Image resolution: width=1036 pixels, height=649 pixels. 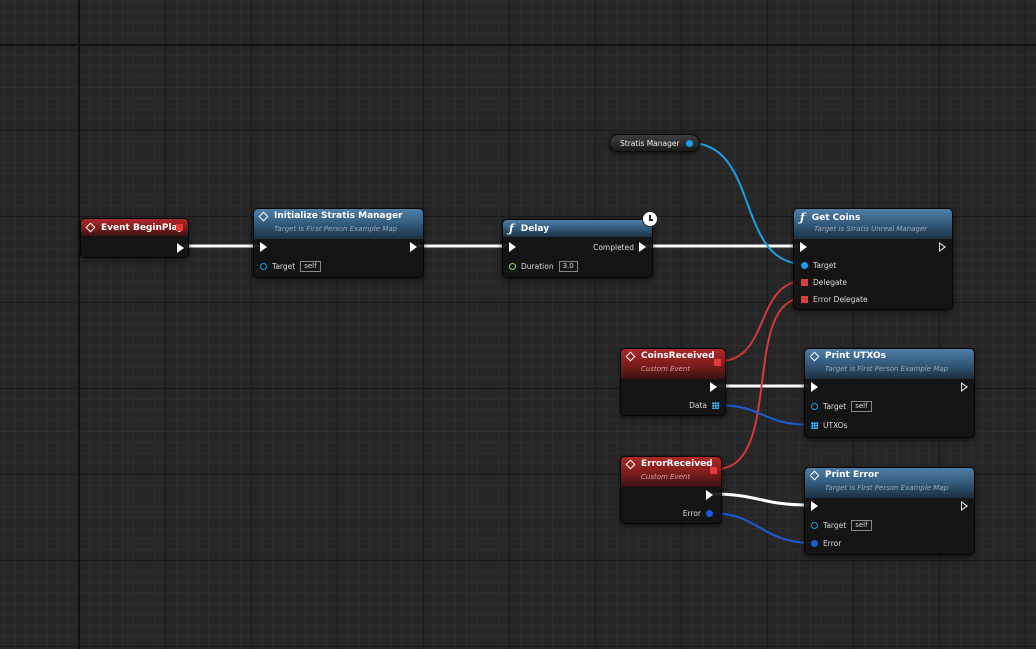 What do you see at coordinates (814, 425) in the screenshot?
I see `utxos-array-pin` at bounding box center [814, 425].